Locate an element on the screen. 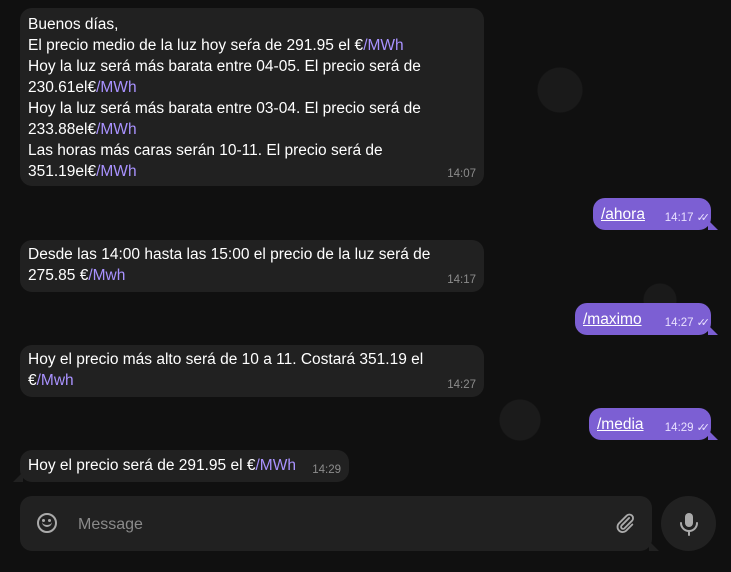 This screenshot has height=572, width=731. message-composer is located at coordinates (339, 523).